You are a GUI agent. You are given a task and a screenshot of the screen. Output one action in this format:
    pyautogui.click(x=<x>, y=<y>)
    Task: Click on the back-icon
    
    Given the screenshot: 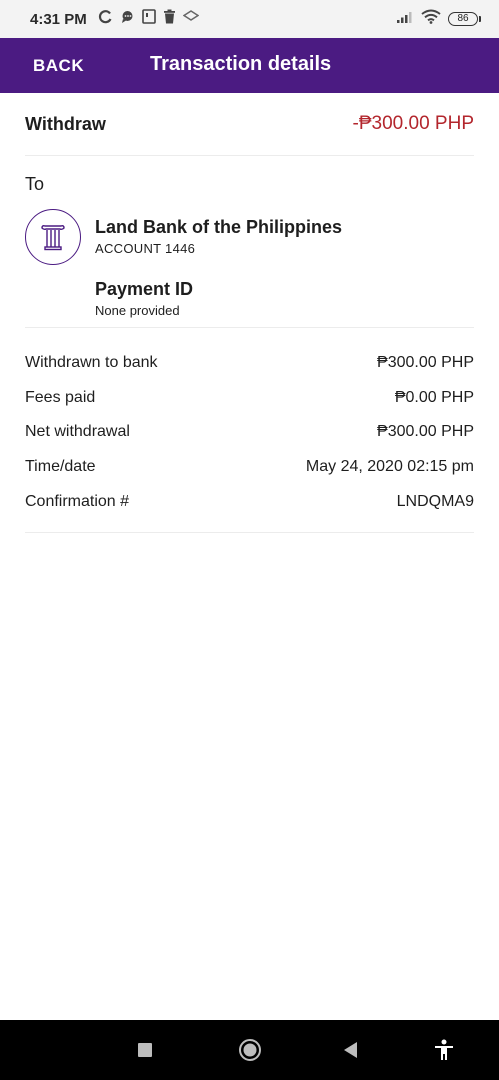 What is the action you would take?
    pyautogui.click(x=351, y=1050)
    